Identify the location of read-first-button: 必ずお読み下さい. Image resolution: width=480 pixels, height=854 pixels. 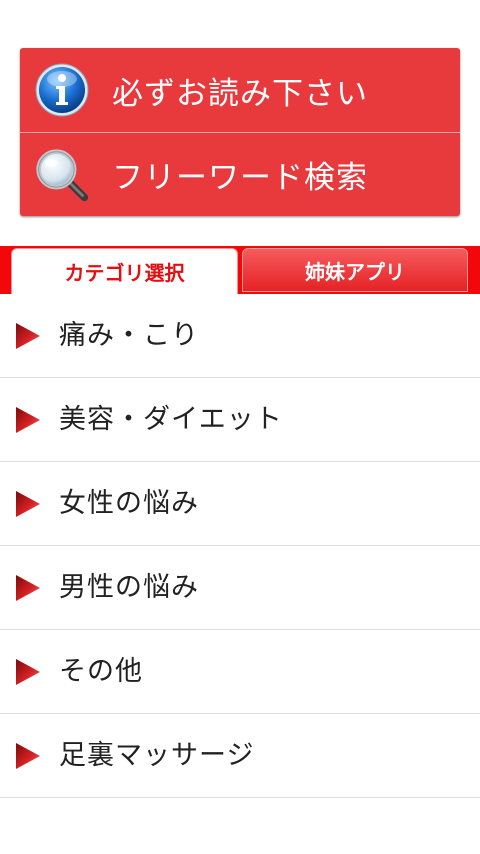
(240, 90).